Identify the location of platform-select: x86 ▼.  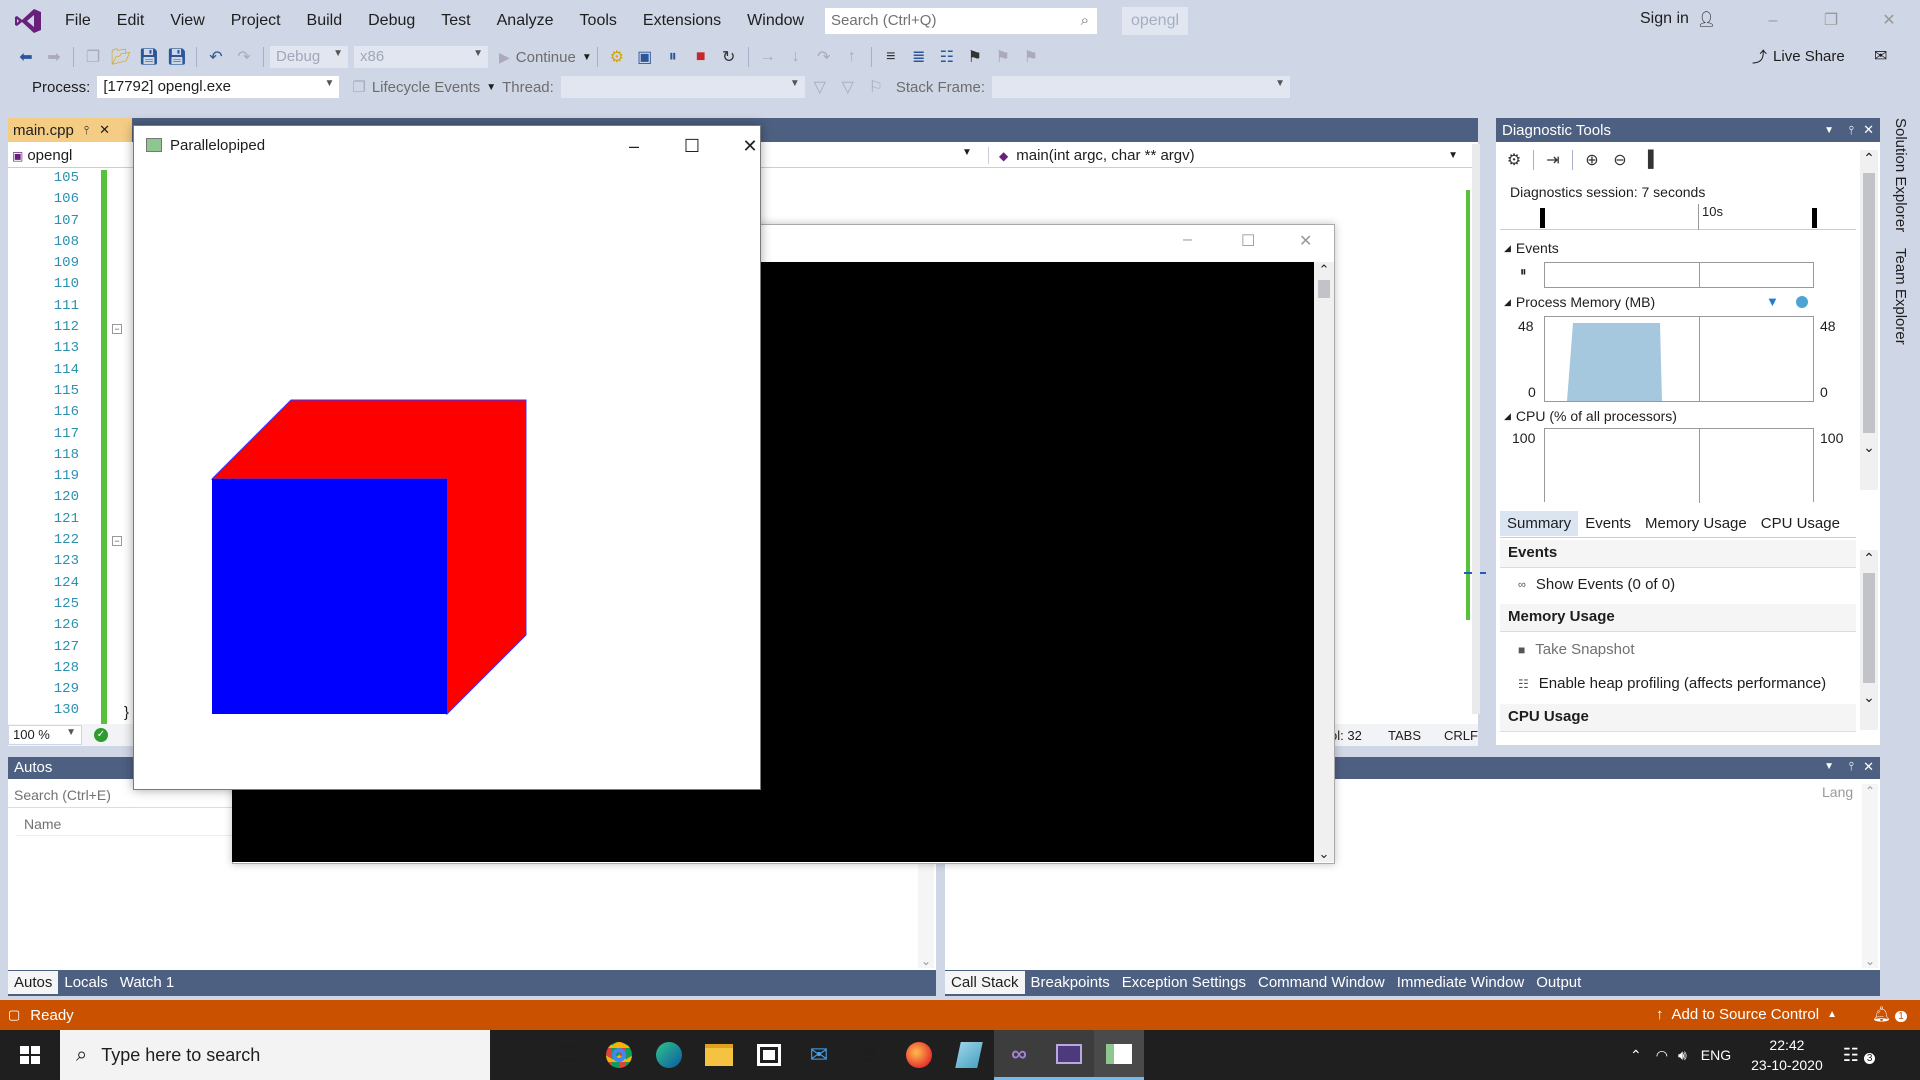
(421, 57).